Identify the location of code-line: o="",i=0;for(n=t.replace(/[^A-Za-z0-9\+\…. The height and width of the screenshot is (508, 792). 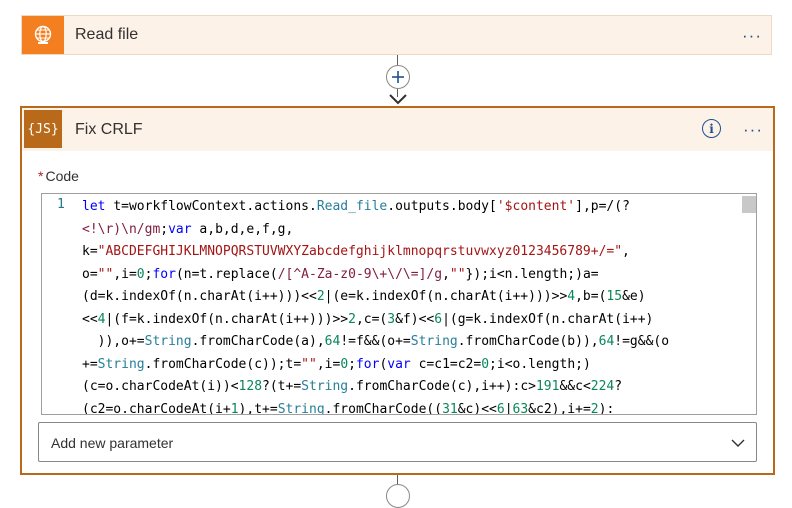
(407, 275).